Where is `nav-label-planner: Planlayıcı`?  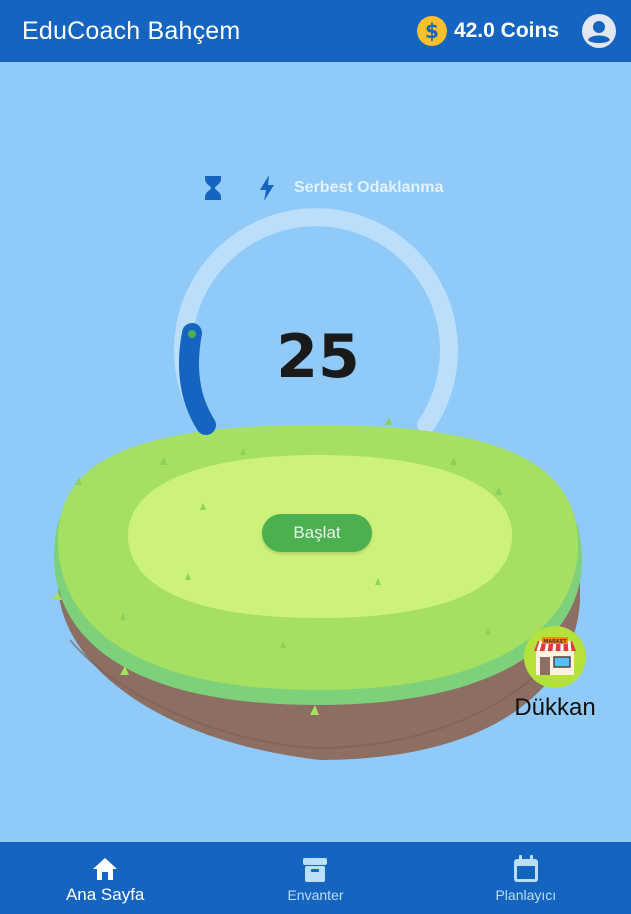 nav-label-planner: Planlayıcı is located at coordinates (526, 895).